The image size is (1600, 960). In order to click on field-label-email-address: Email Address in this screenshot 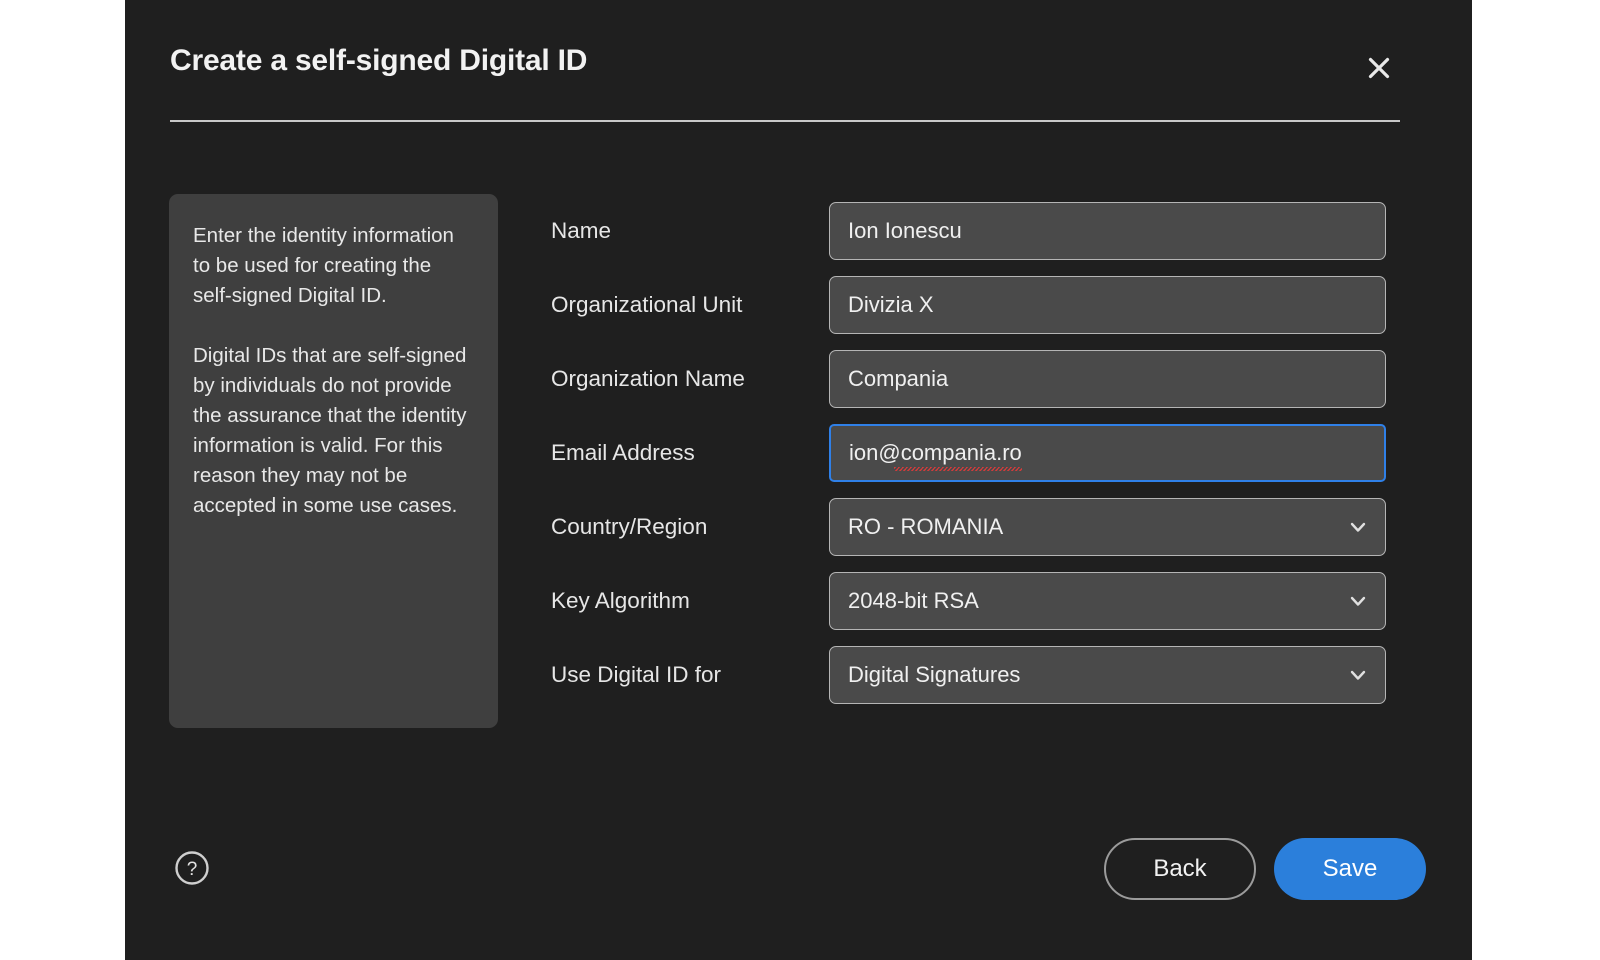, I will do `click(623, 452)`.